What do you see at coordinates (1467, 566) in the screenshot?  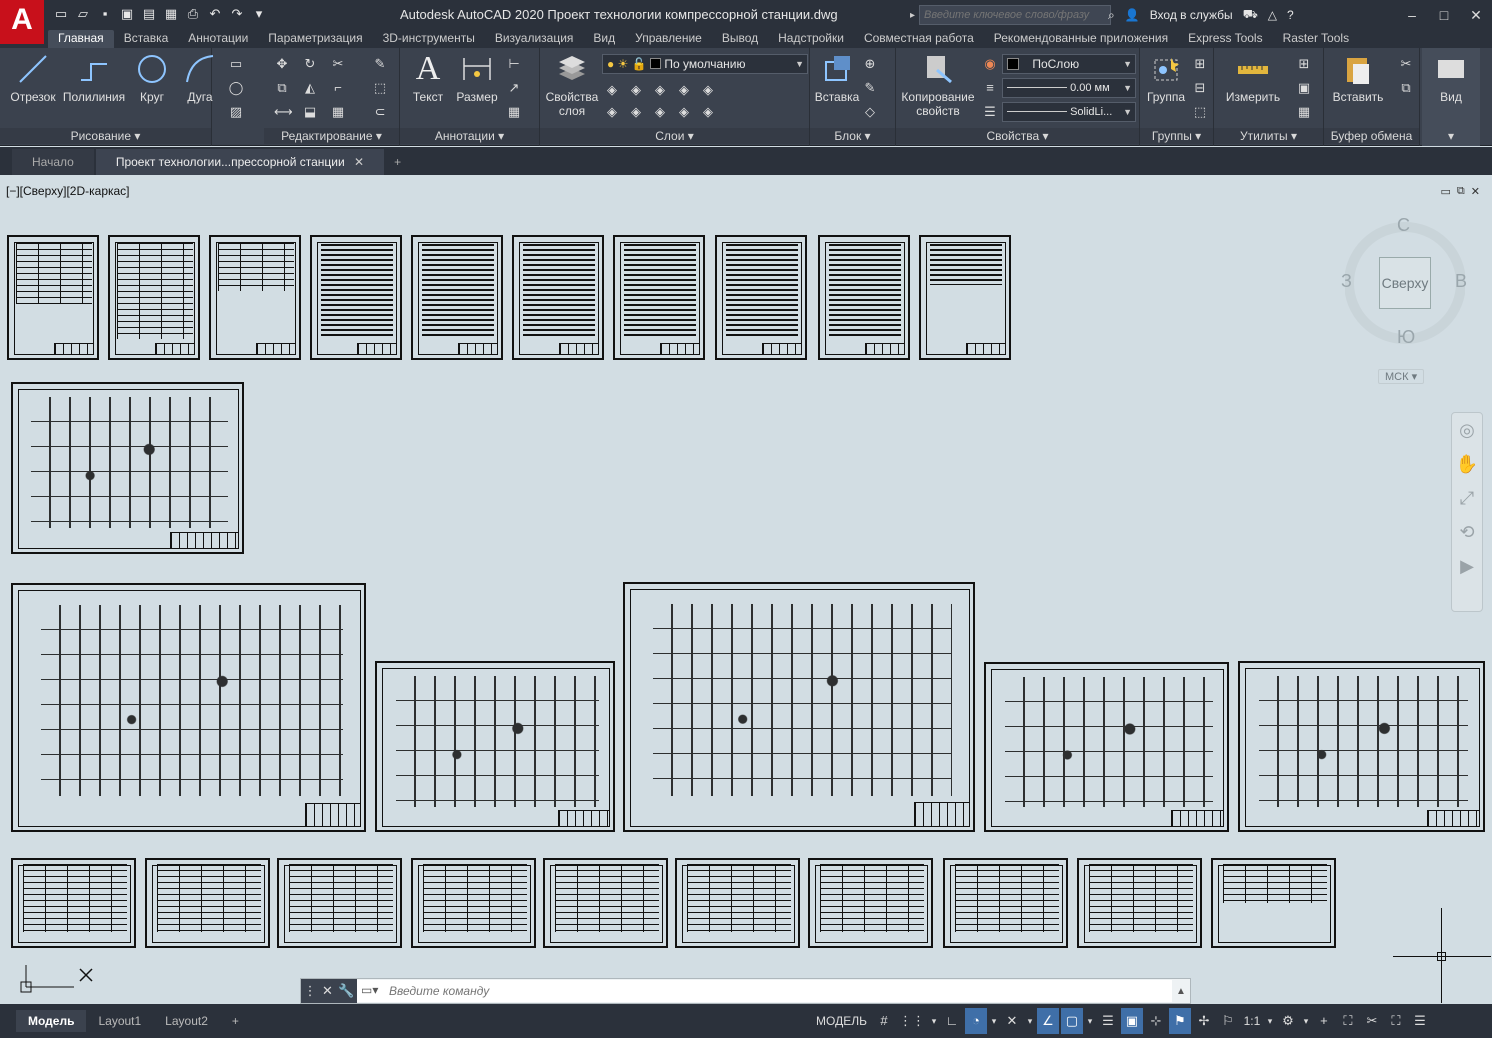 I see `showmotion-icon: ▶` at bounding box center [1467, 566].